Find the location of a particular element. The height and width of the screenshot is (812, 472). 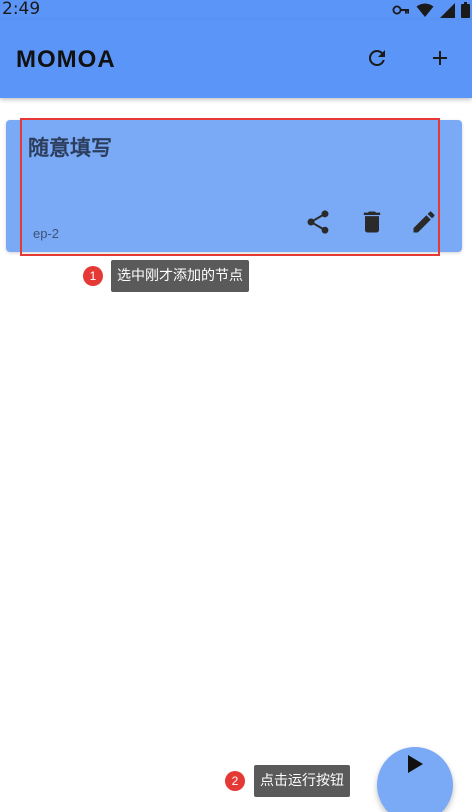

refresh-icon is located at coordinates (377, 60).